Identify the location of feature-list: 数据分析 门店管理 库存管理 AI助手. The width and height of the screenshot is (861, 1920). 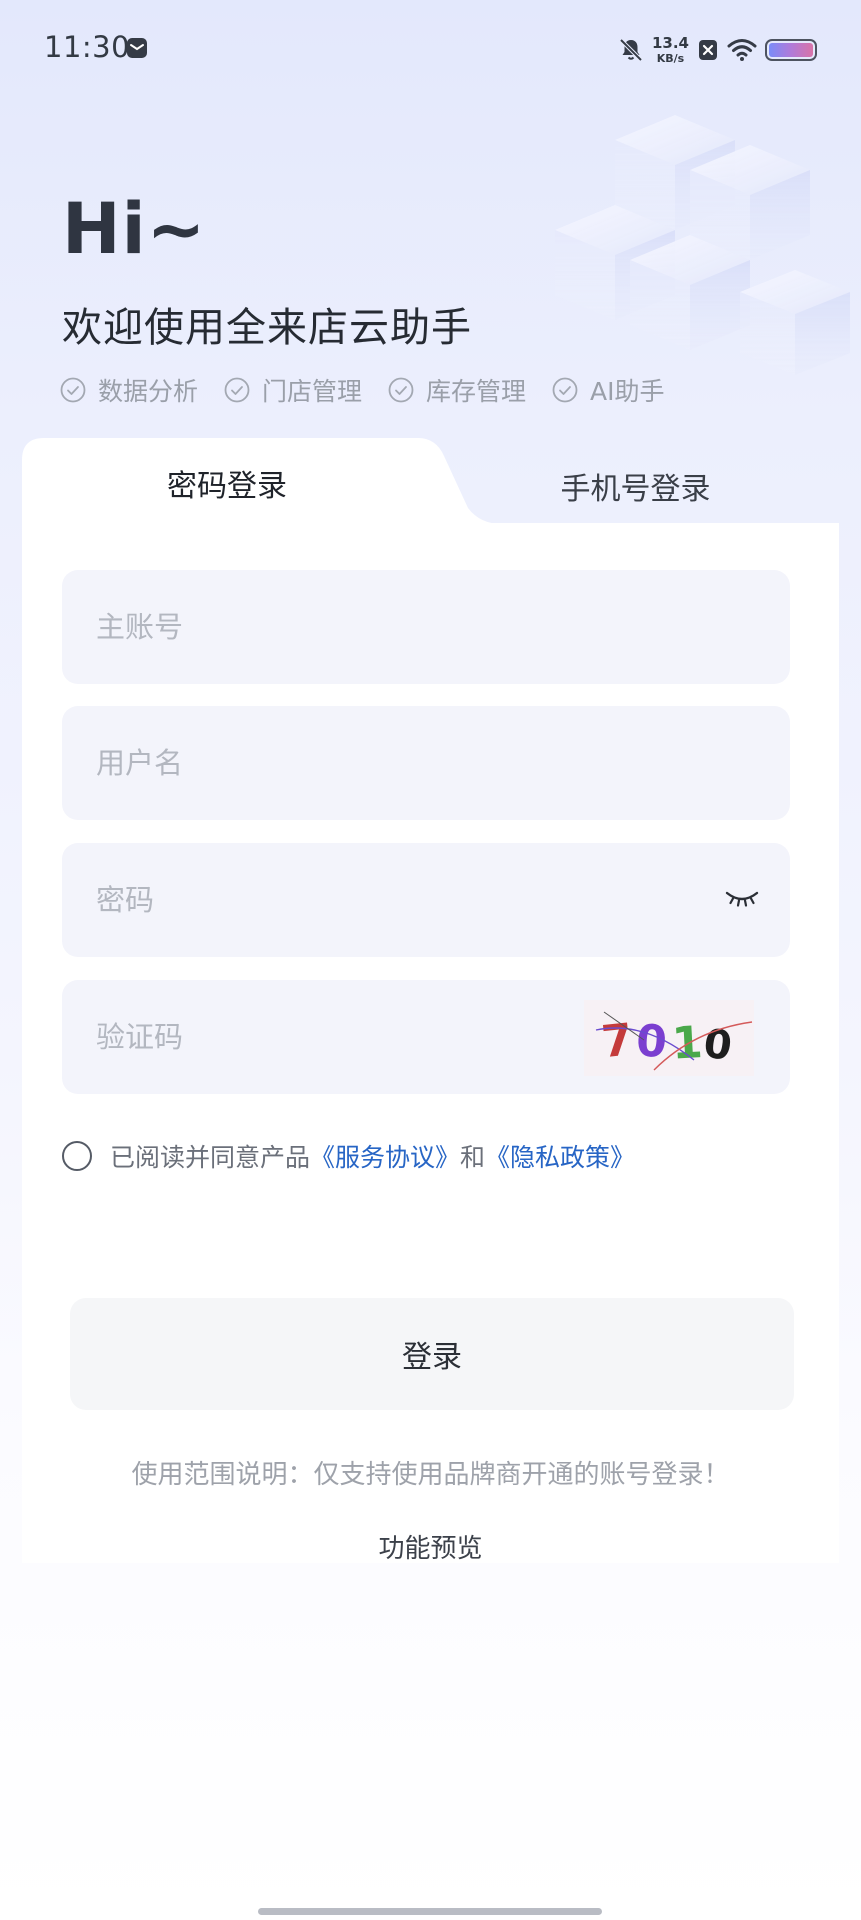
(362, 390).